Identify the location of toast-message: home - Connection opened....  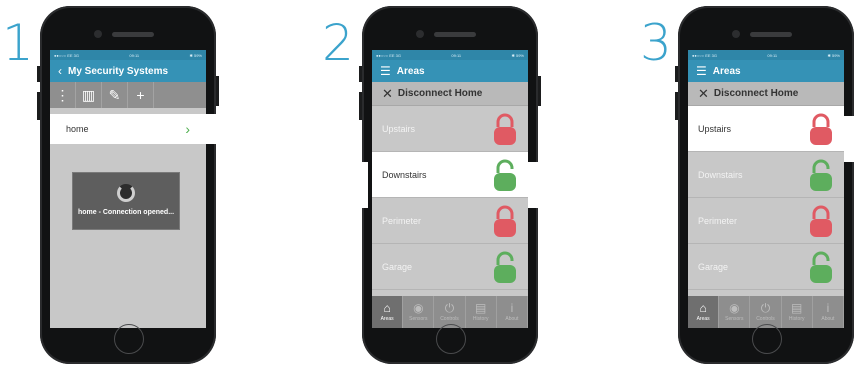
(126, 213).